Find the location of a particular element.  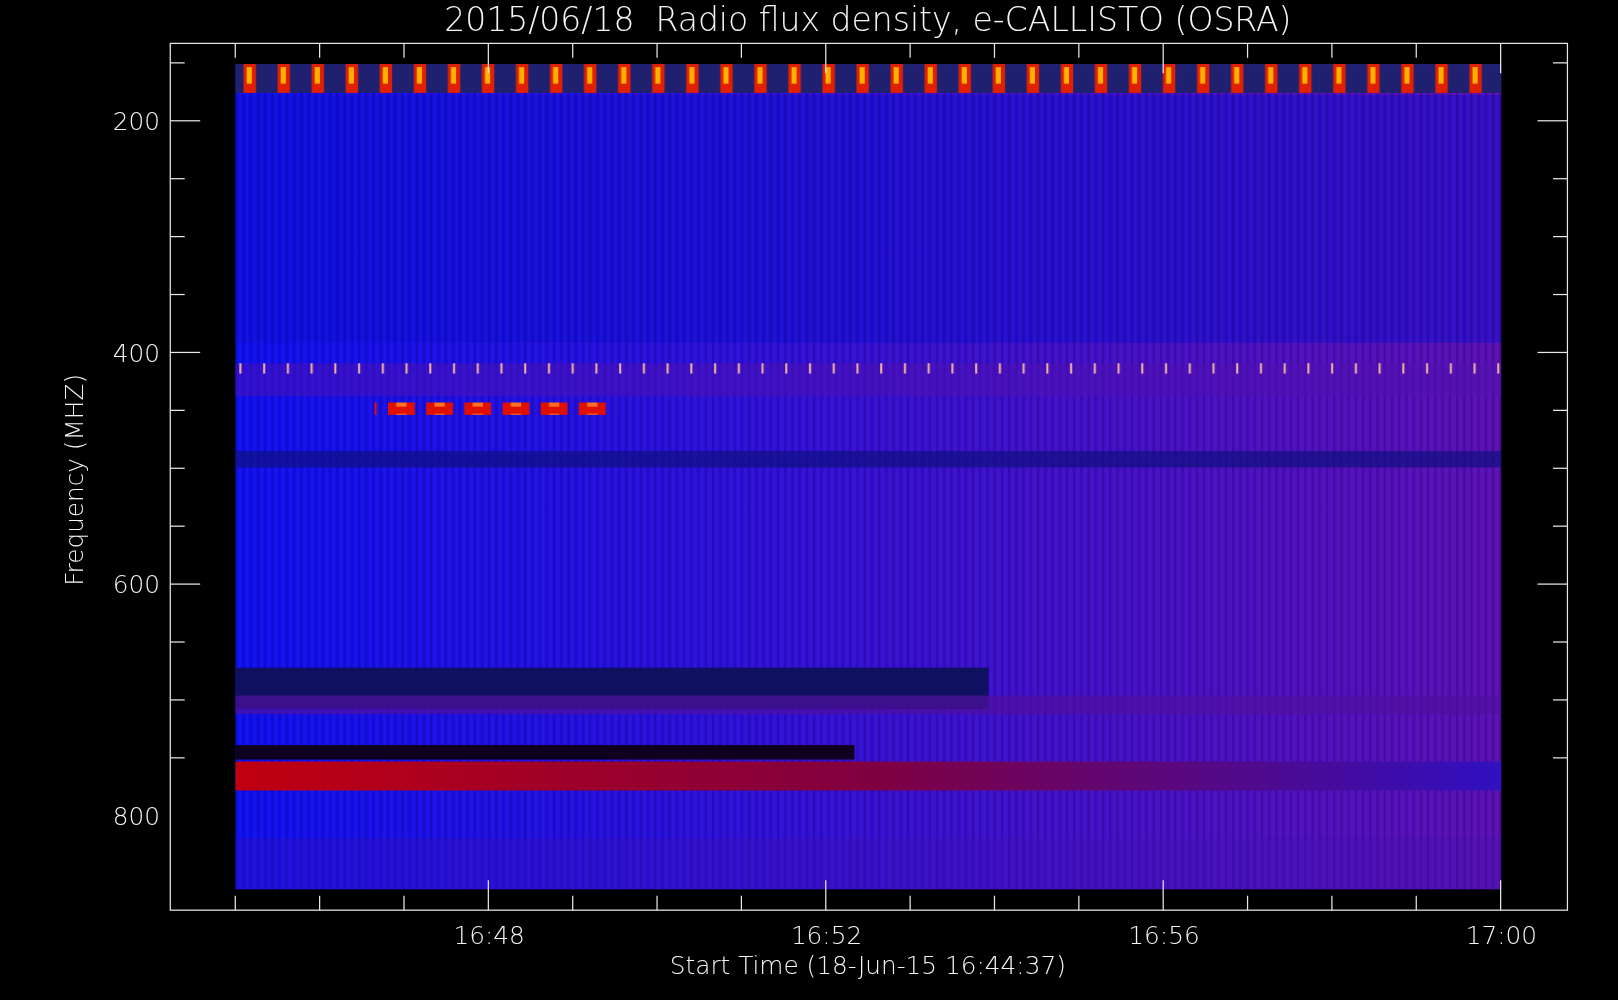

tick-label: 16:56 is located at coordinates (1164, 936).